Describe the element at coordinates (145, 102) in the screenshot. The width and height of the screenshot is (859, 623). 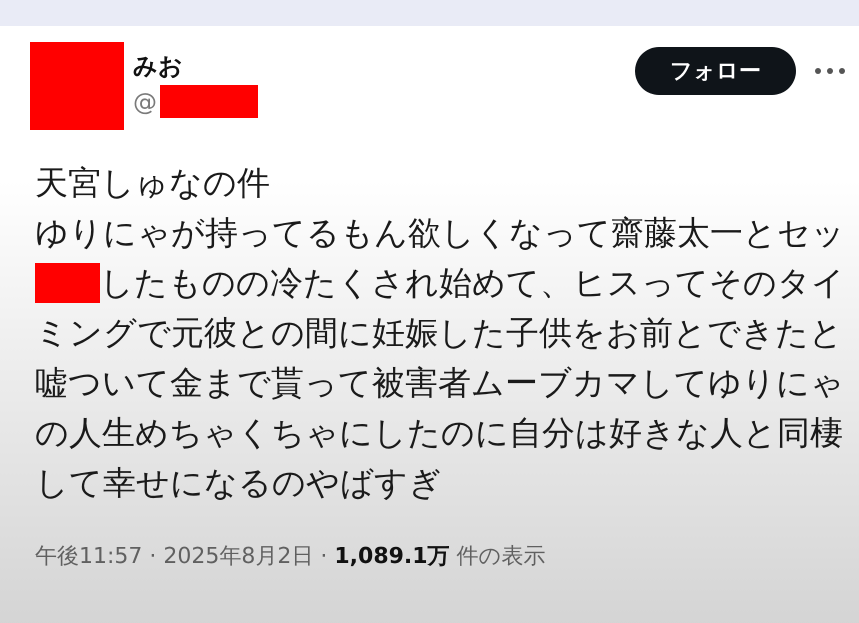
I see `user-handle: @` at that location.